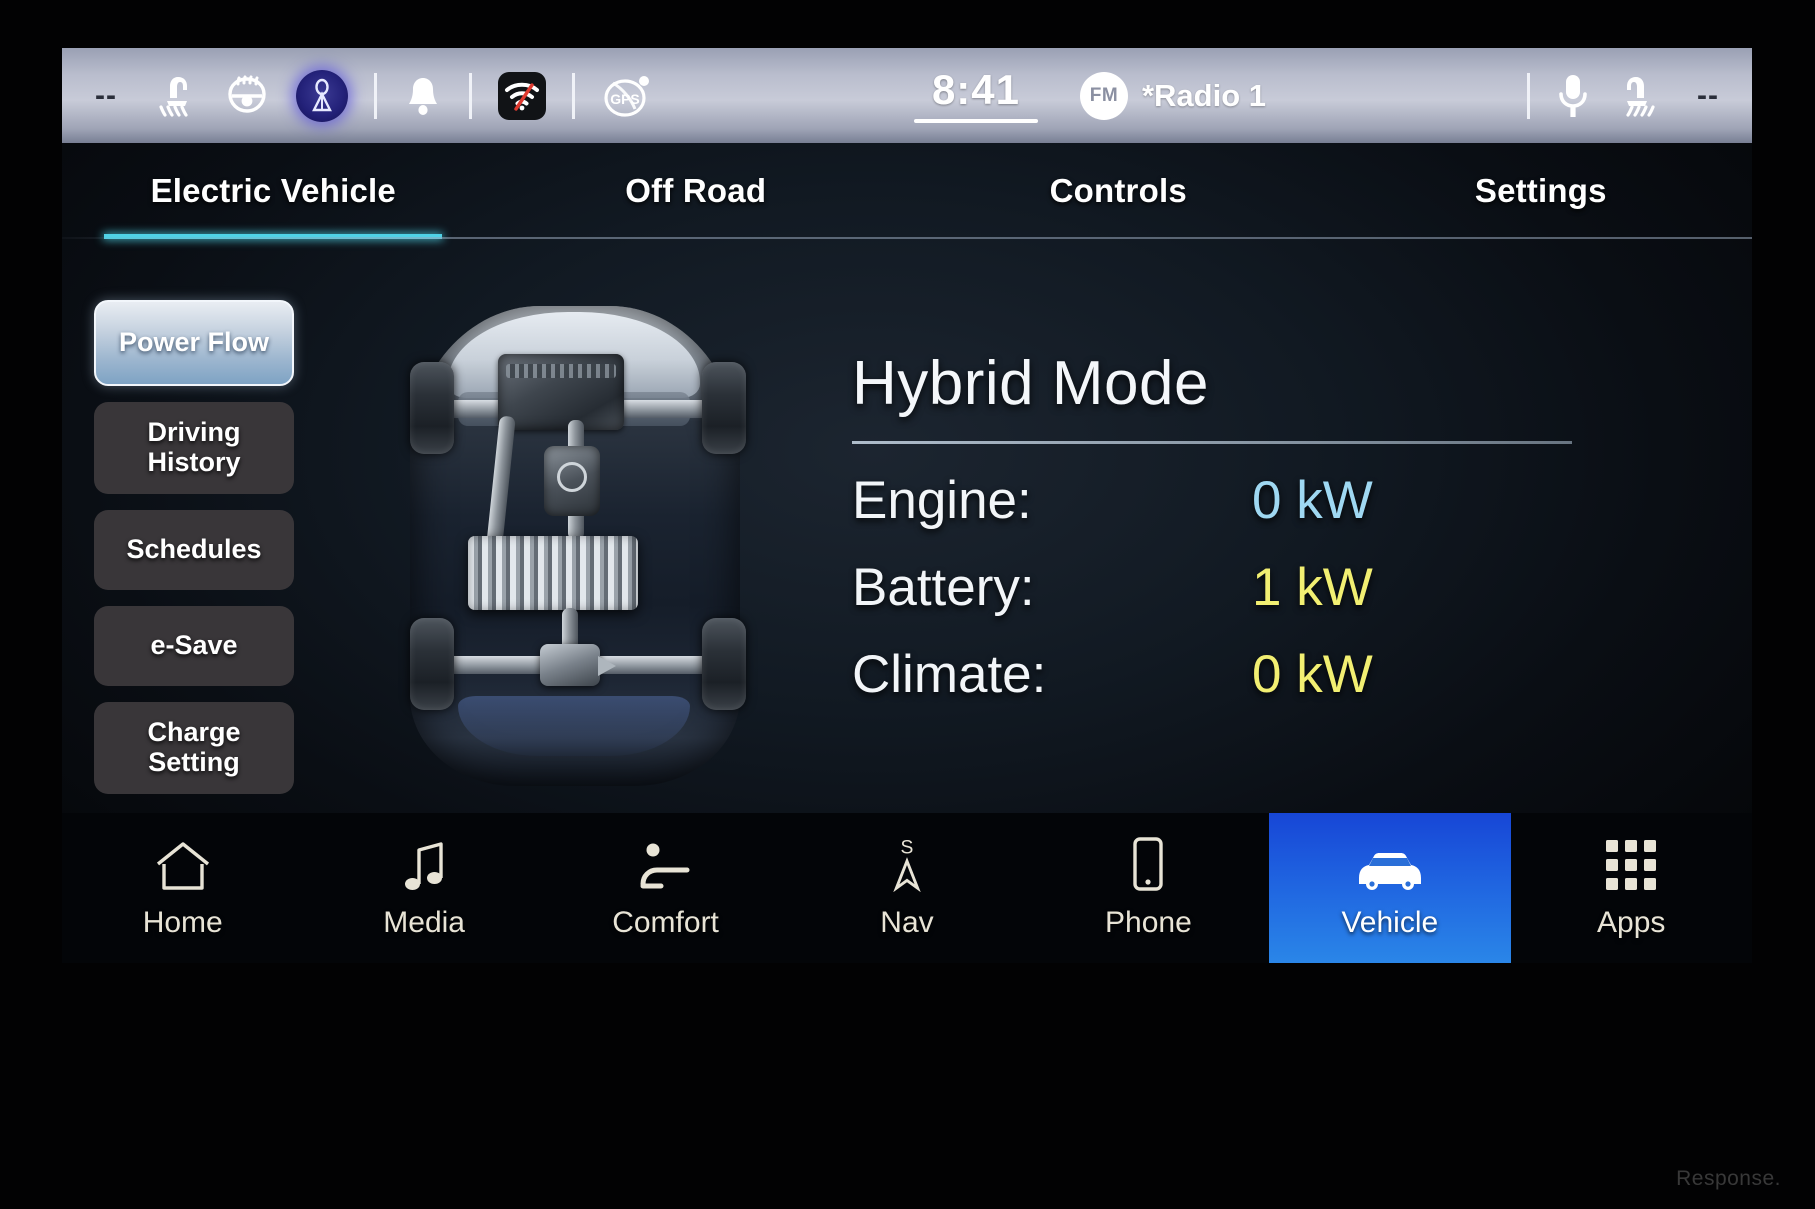 This screenshot has height=1209, width=1815. I want to click on status-bar-center-group: 8:41 FM *Radio 1, so click(1090, 94).